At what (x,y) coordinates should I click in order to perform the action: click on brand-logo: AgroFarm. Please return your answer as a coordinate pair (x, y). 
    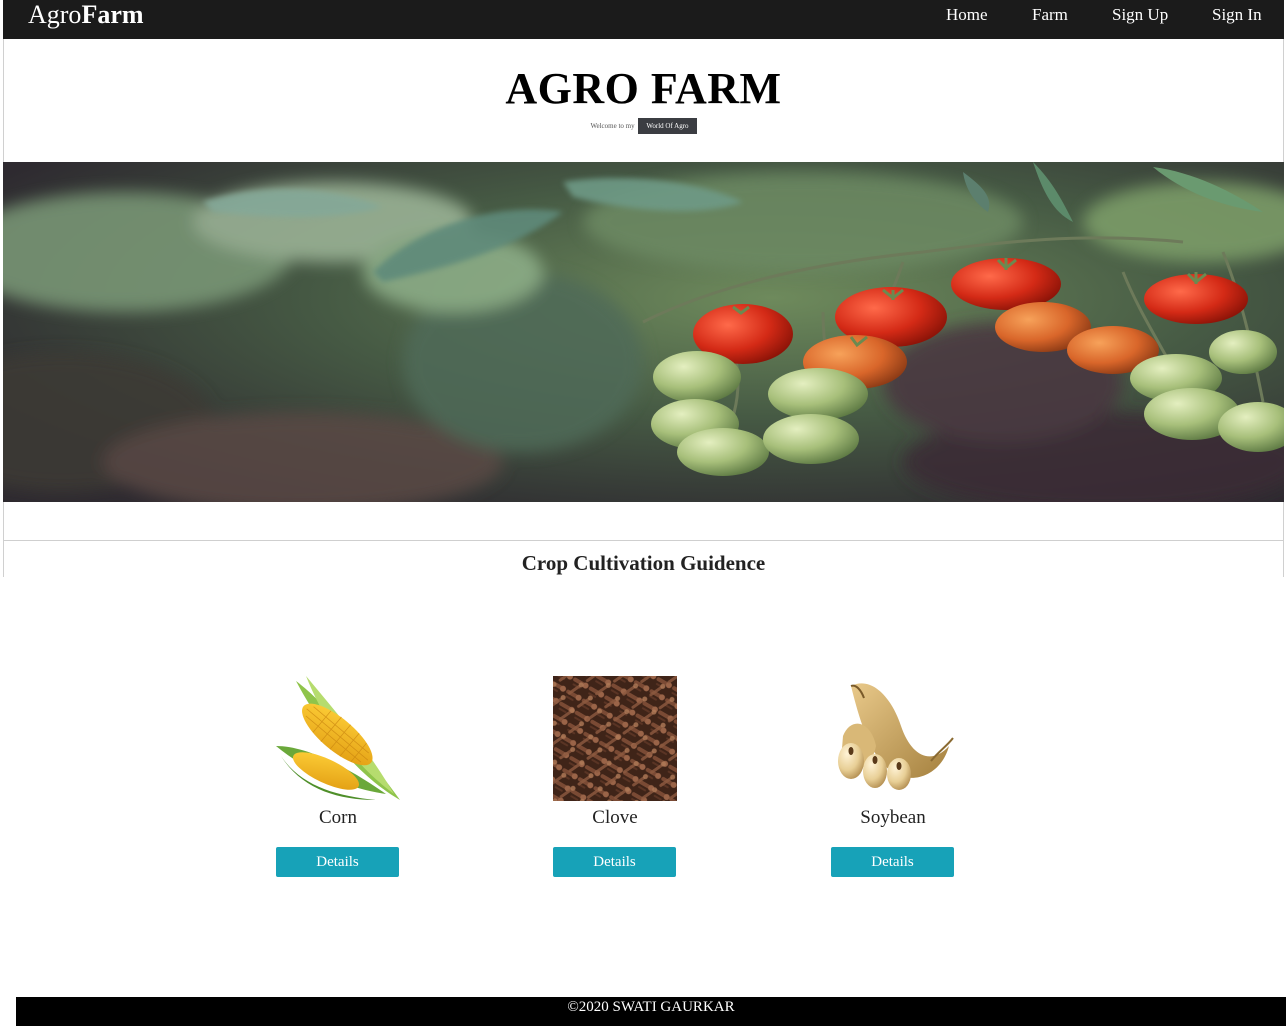
    Looking at the image, I should click on (86, 15).